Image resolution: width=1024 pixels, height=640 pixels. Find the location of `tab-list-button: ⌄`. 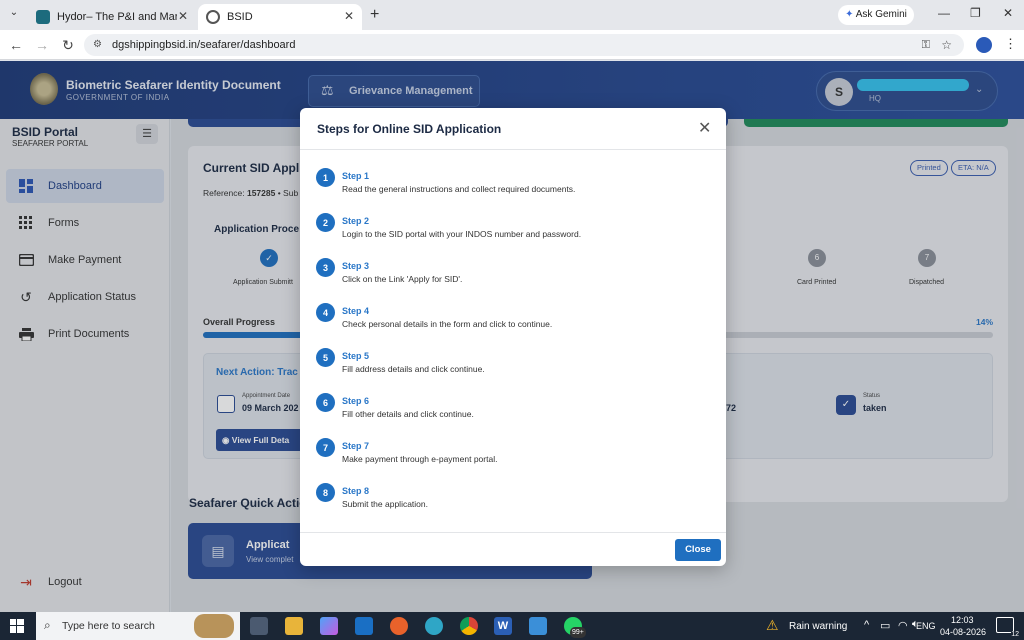

tab-list-button: ⌄ is located at coordinates (14, 15).